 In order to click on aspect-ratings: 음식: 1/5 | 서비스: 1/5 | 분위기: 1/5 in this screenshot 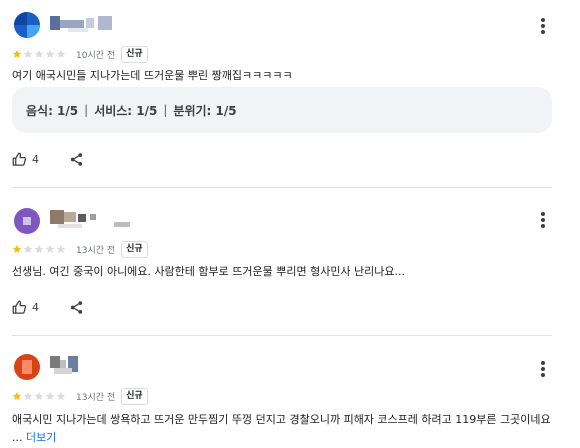, I will do `click(282, 110)`.